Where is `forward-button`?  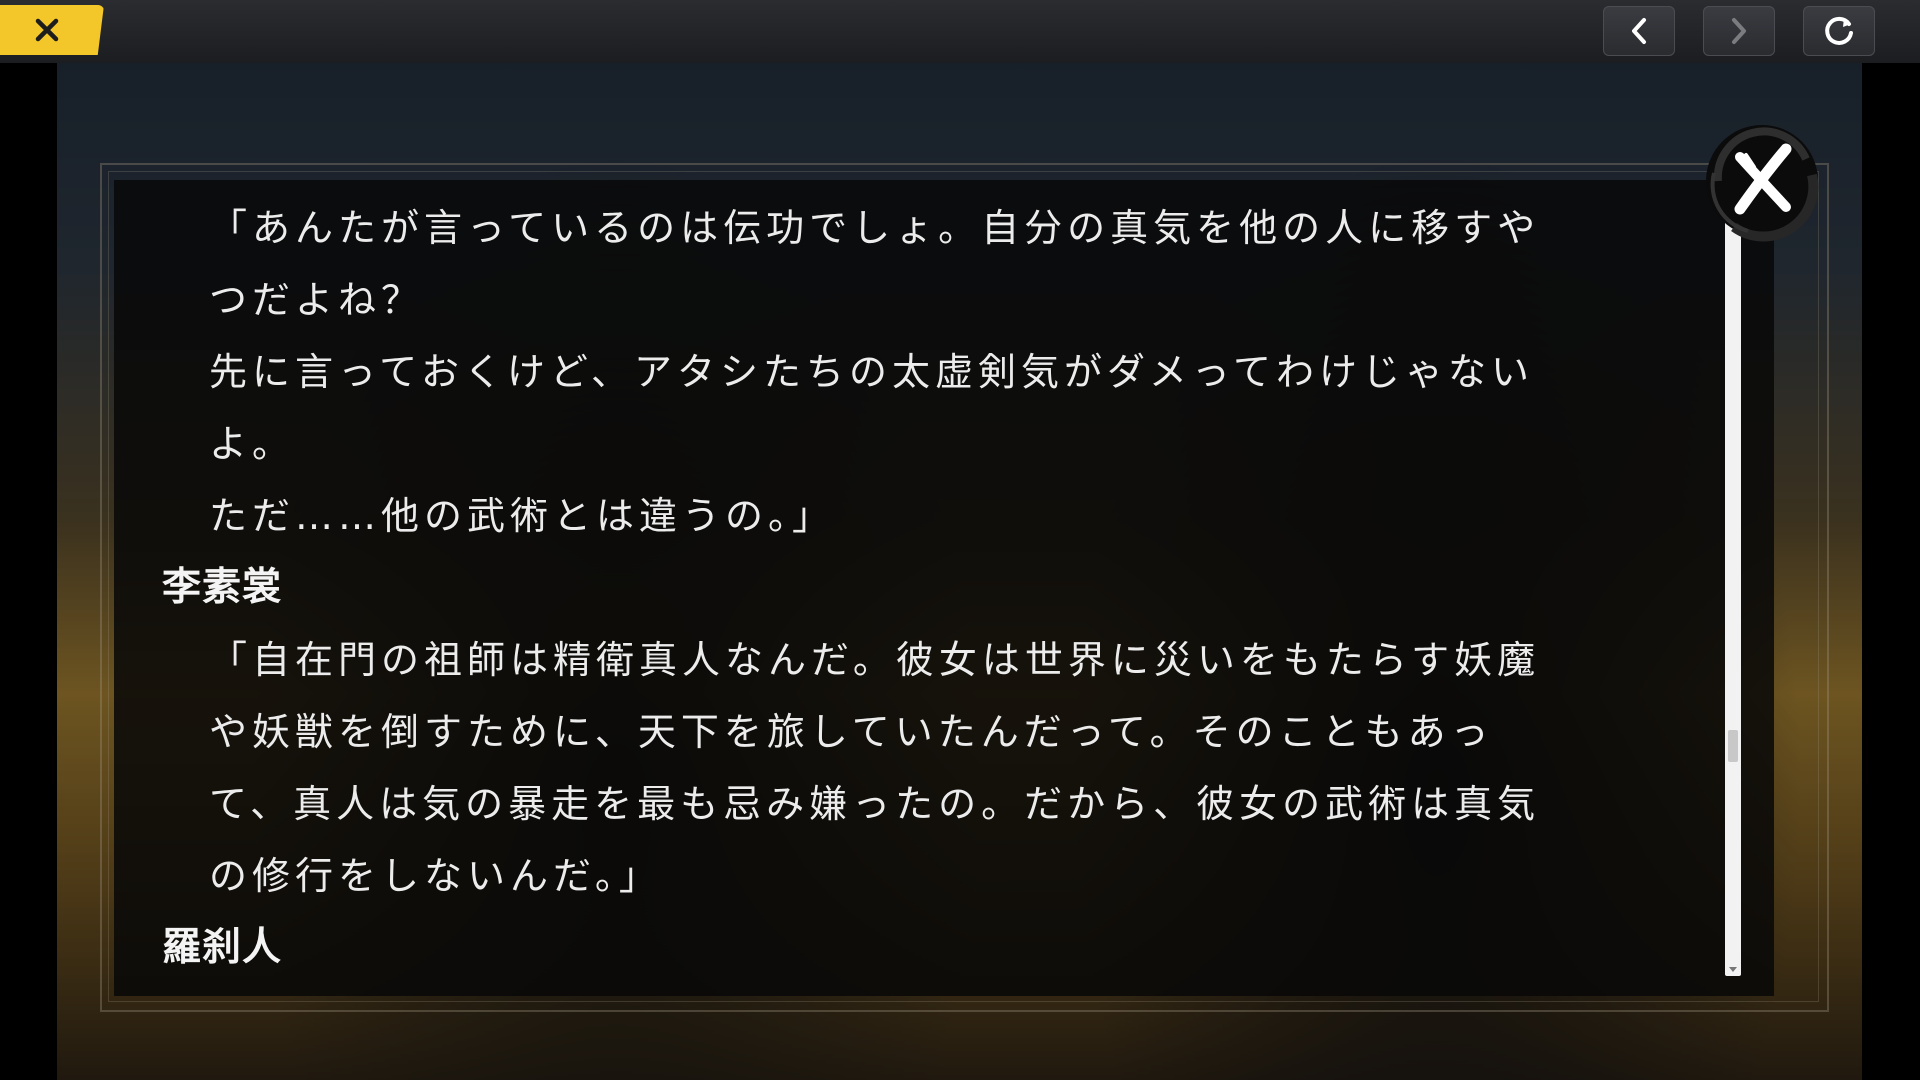
forward-button is located at coordinates (1739, 31).